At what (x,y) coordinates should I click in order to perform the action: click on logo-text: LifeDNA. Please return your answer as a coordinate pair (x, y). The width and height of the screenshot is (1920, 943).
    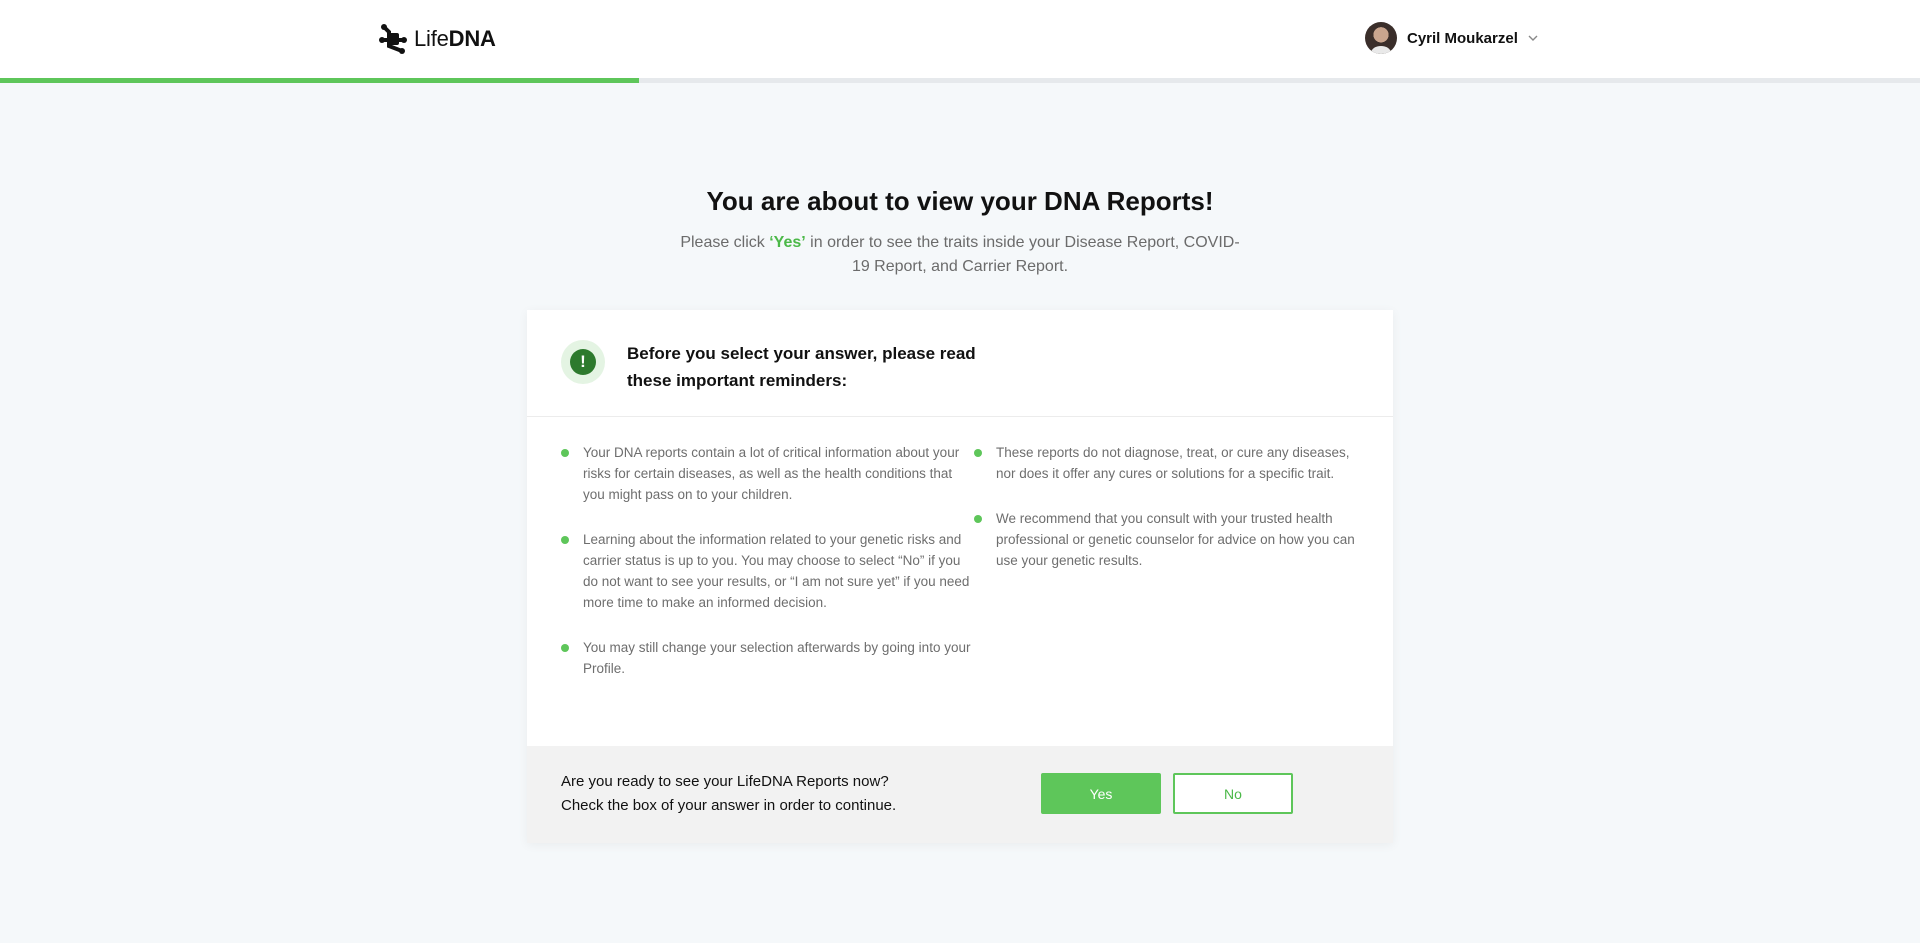
    Looking at the image, I should click on (455, 38).